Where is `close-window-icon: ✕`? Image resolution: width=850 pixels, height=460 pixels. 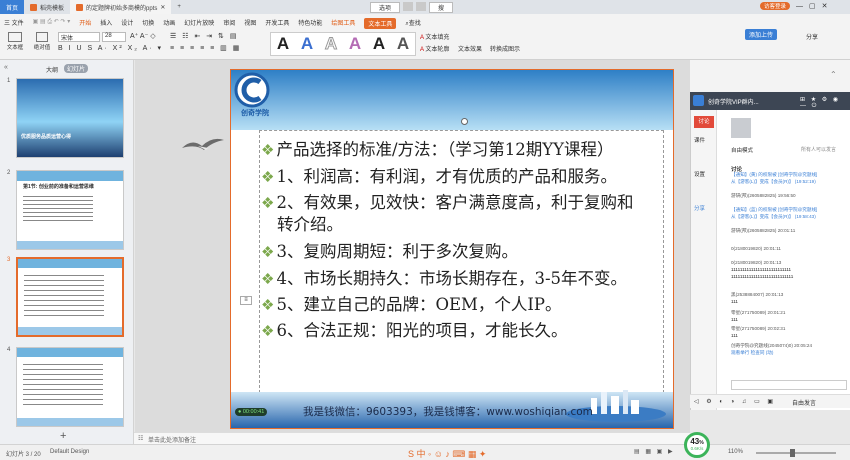 close-window-icon: ✕ is located at coordinates (825, 6).